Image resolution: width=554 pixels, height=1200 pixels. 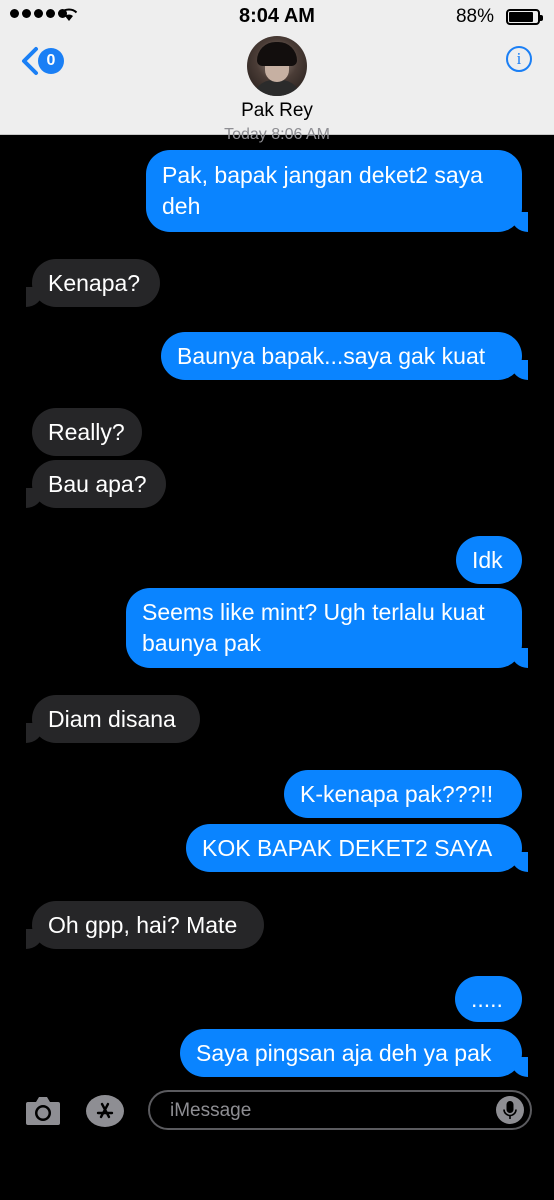 What do you see at coordinates (277, 17) in the screenshot?
I see `status-bar: 8:04 AM 88%` at bounding box center [277, 17].